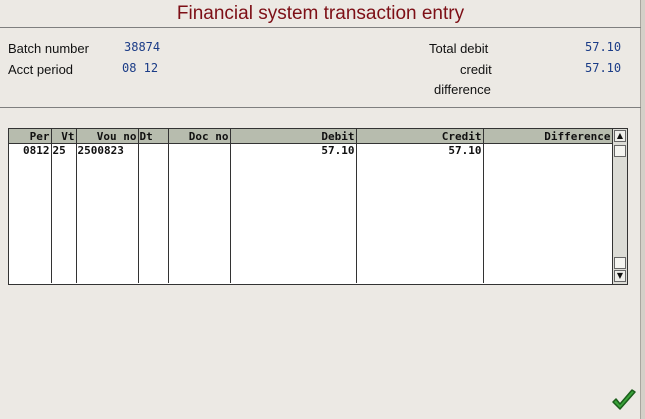 Image resolution: width=645 pixels, height=419 pixels. Describe the element at coordinates (153, 213) in the screenshot. I see `cell-dt` at that location.